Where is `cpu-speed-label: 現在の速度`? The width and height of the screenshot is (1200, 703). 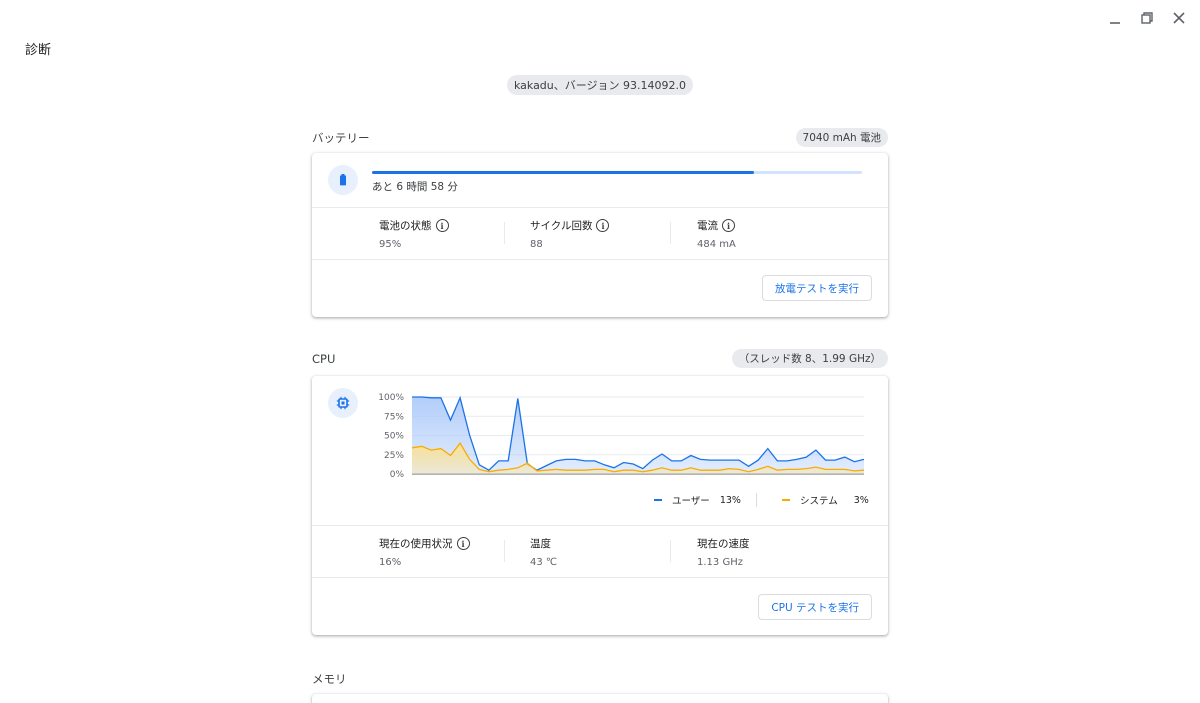
cpu-speed-label: 現在の速度 is located at coordinates (723, 544).